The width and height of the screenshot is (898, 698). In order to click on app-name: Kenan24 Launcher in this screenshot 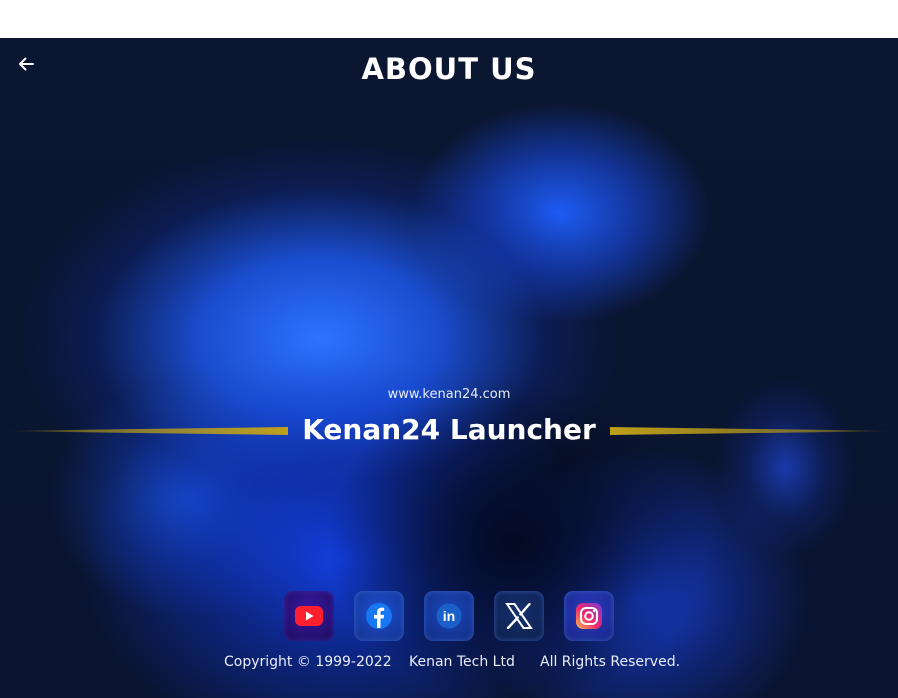, I will do `click(449, 429)`.